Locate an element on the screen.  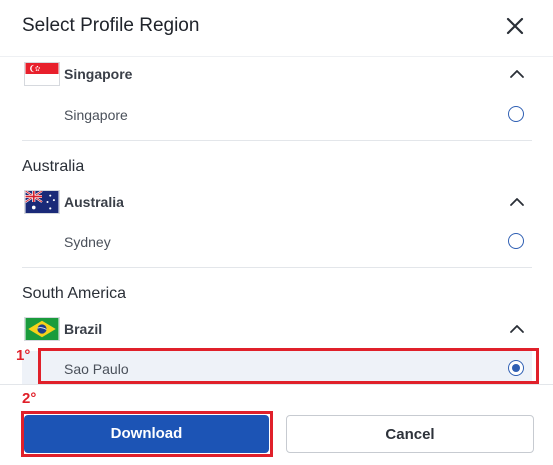
singapore-flag-icon is located at coordinates (42, 74).